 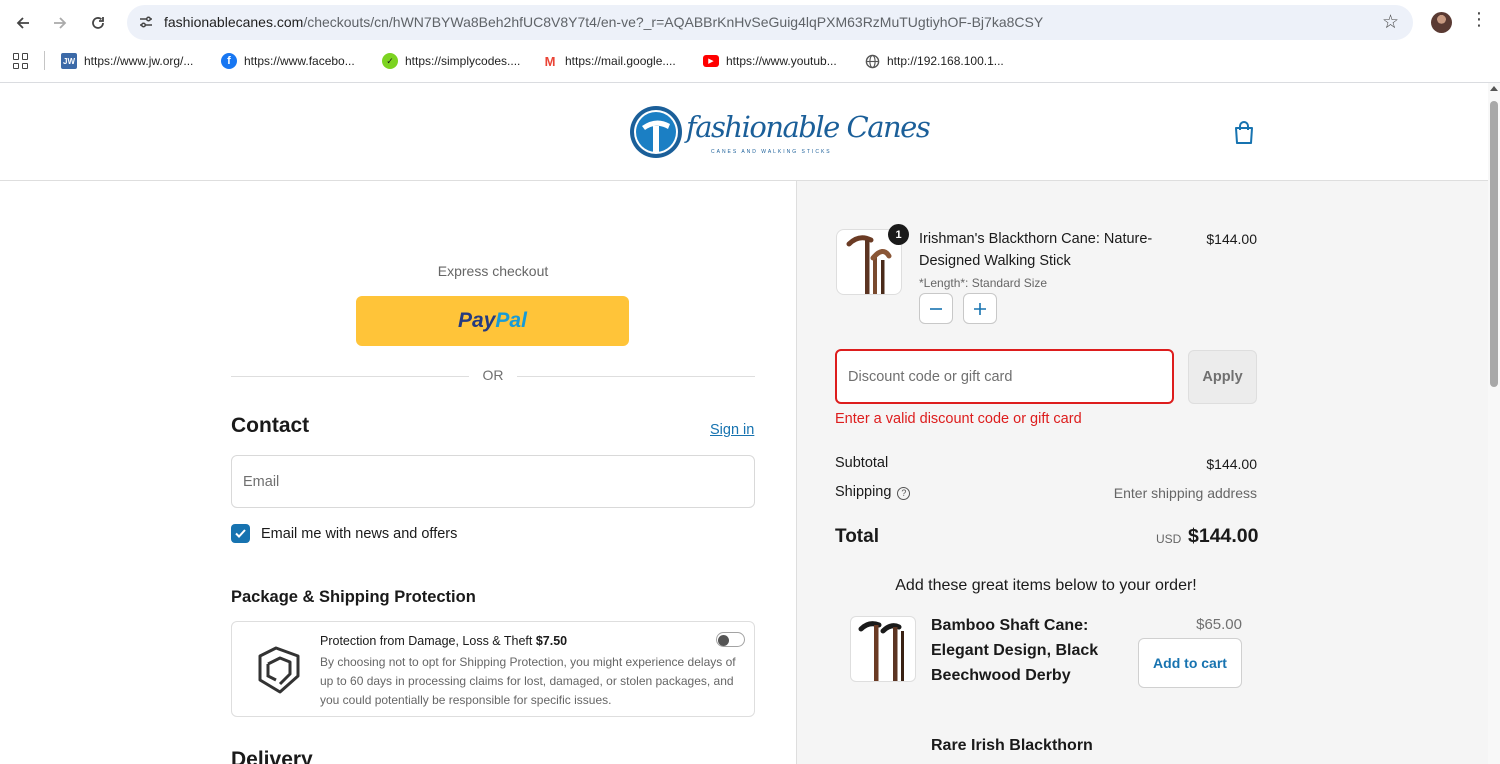 I want to click on paypal-button: Pay Pal, so click(x=492, y=321).